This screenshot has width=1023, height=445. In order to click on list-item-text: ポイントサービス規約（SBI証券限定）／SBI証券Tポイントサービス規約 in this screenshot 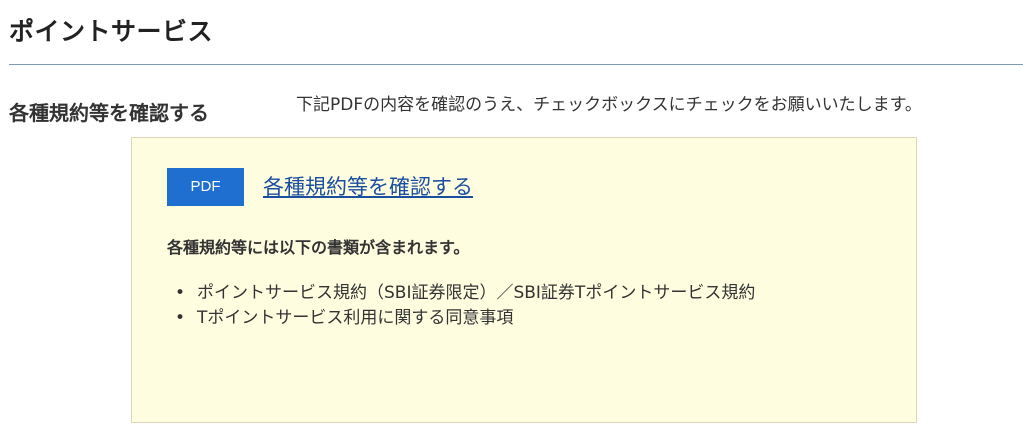, I will do `click(476, 293)`.